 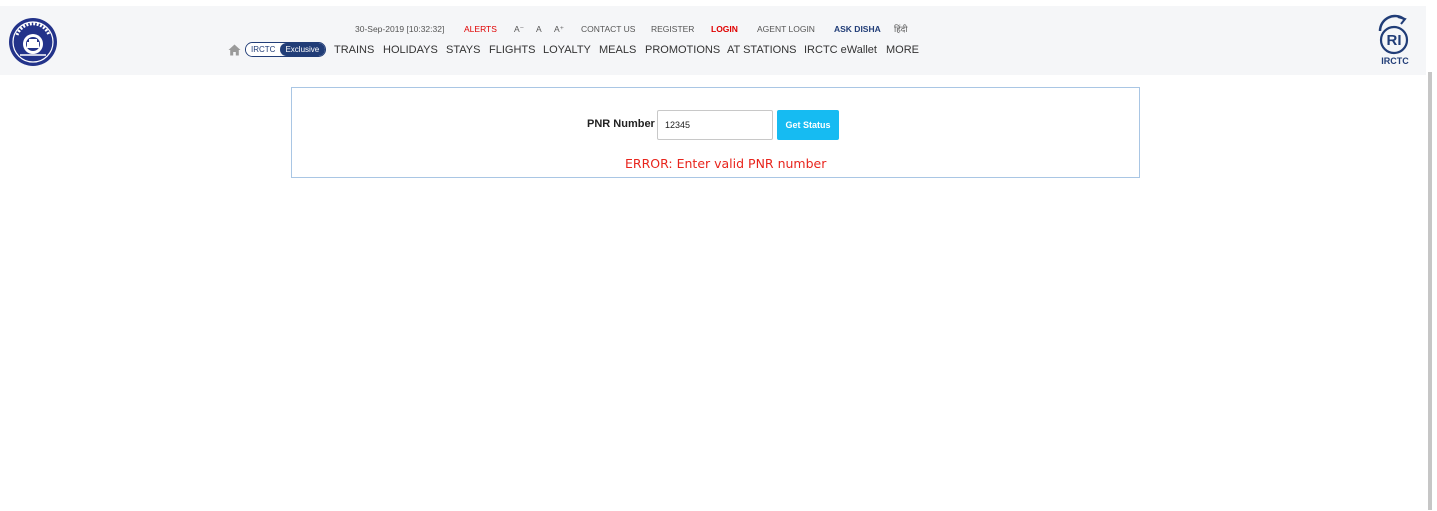 What do you see at coordinates (840, 50) in the screenshot?
I see `nav-ewallet: IRCTC eWallet` at bounding box center [840, 50].